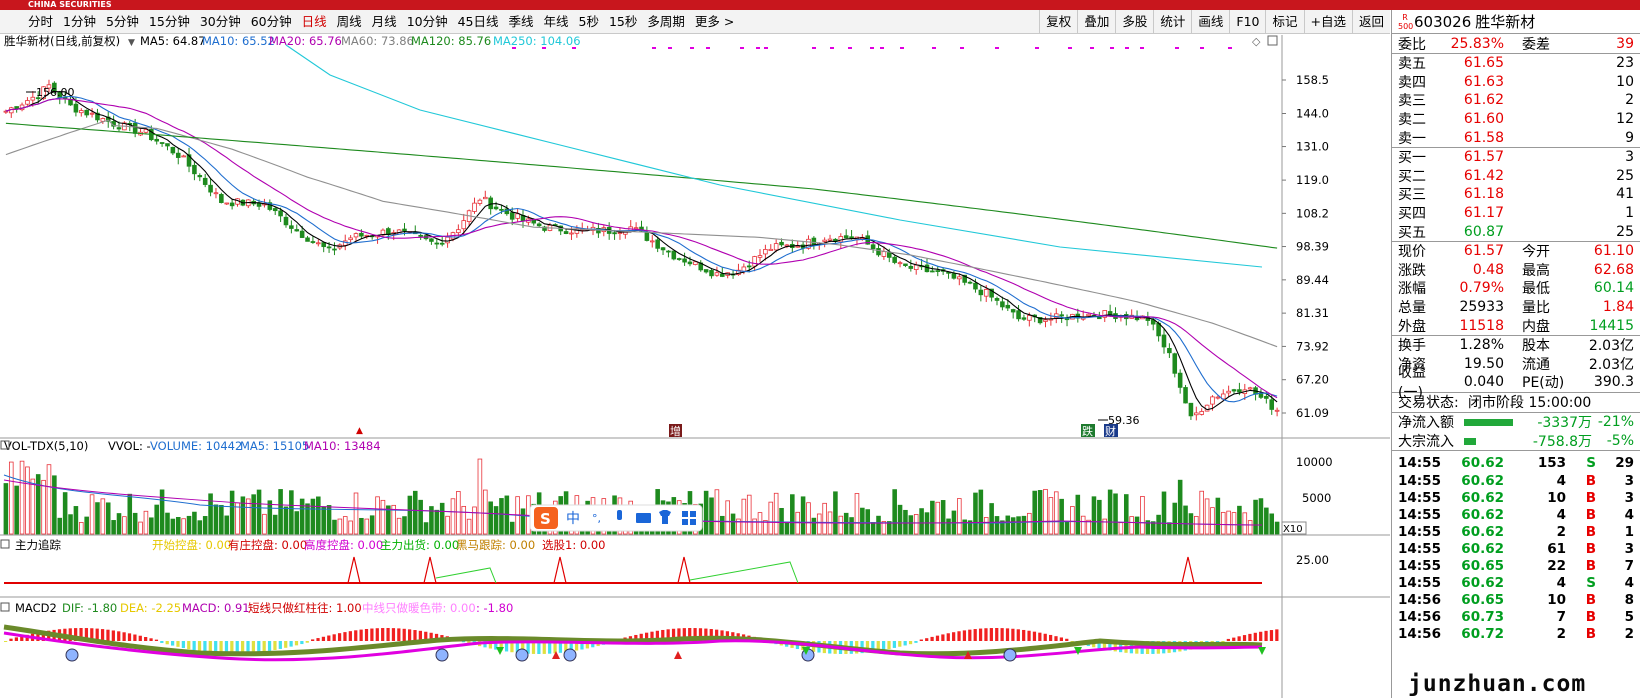  Describe the element at coordinates (1096, 22) in the screenshot. I see `toolbar-button: 叠加` at that location.